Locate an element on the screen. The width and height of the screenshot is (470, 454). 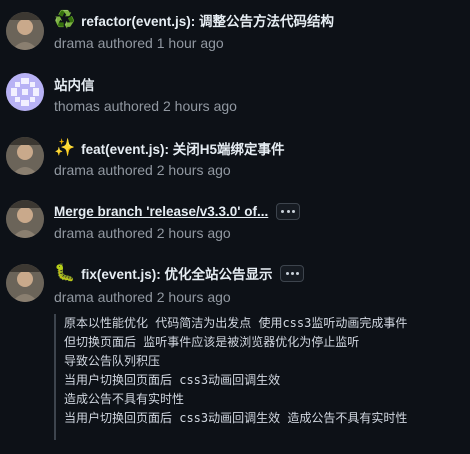
commit-meta: drama authored 1 hour ago is located at coordinates (139, 43).